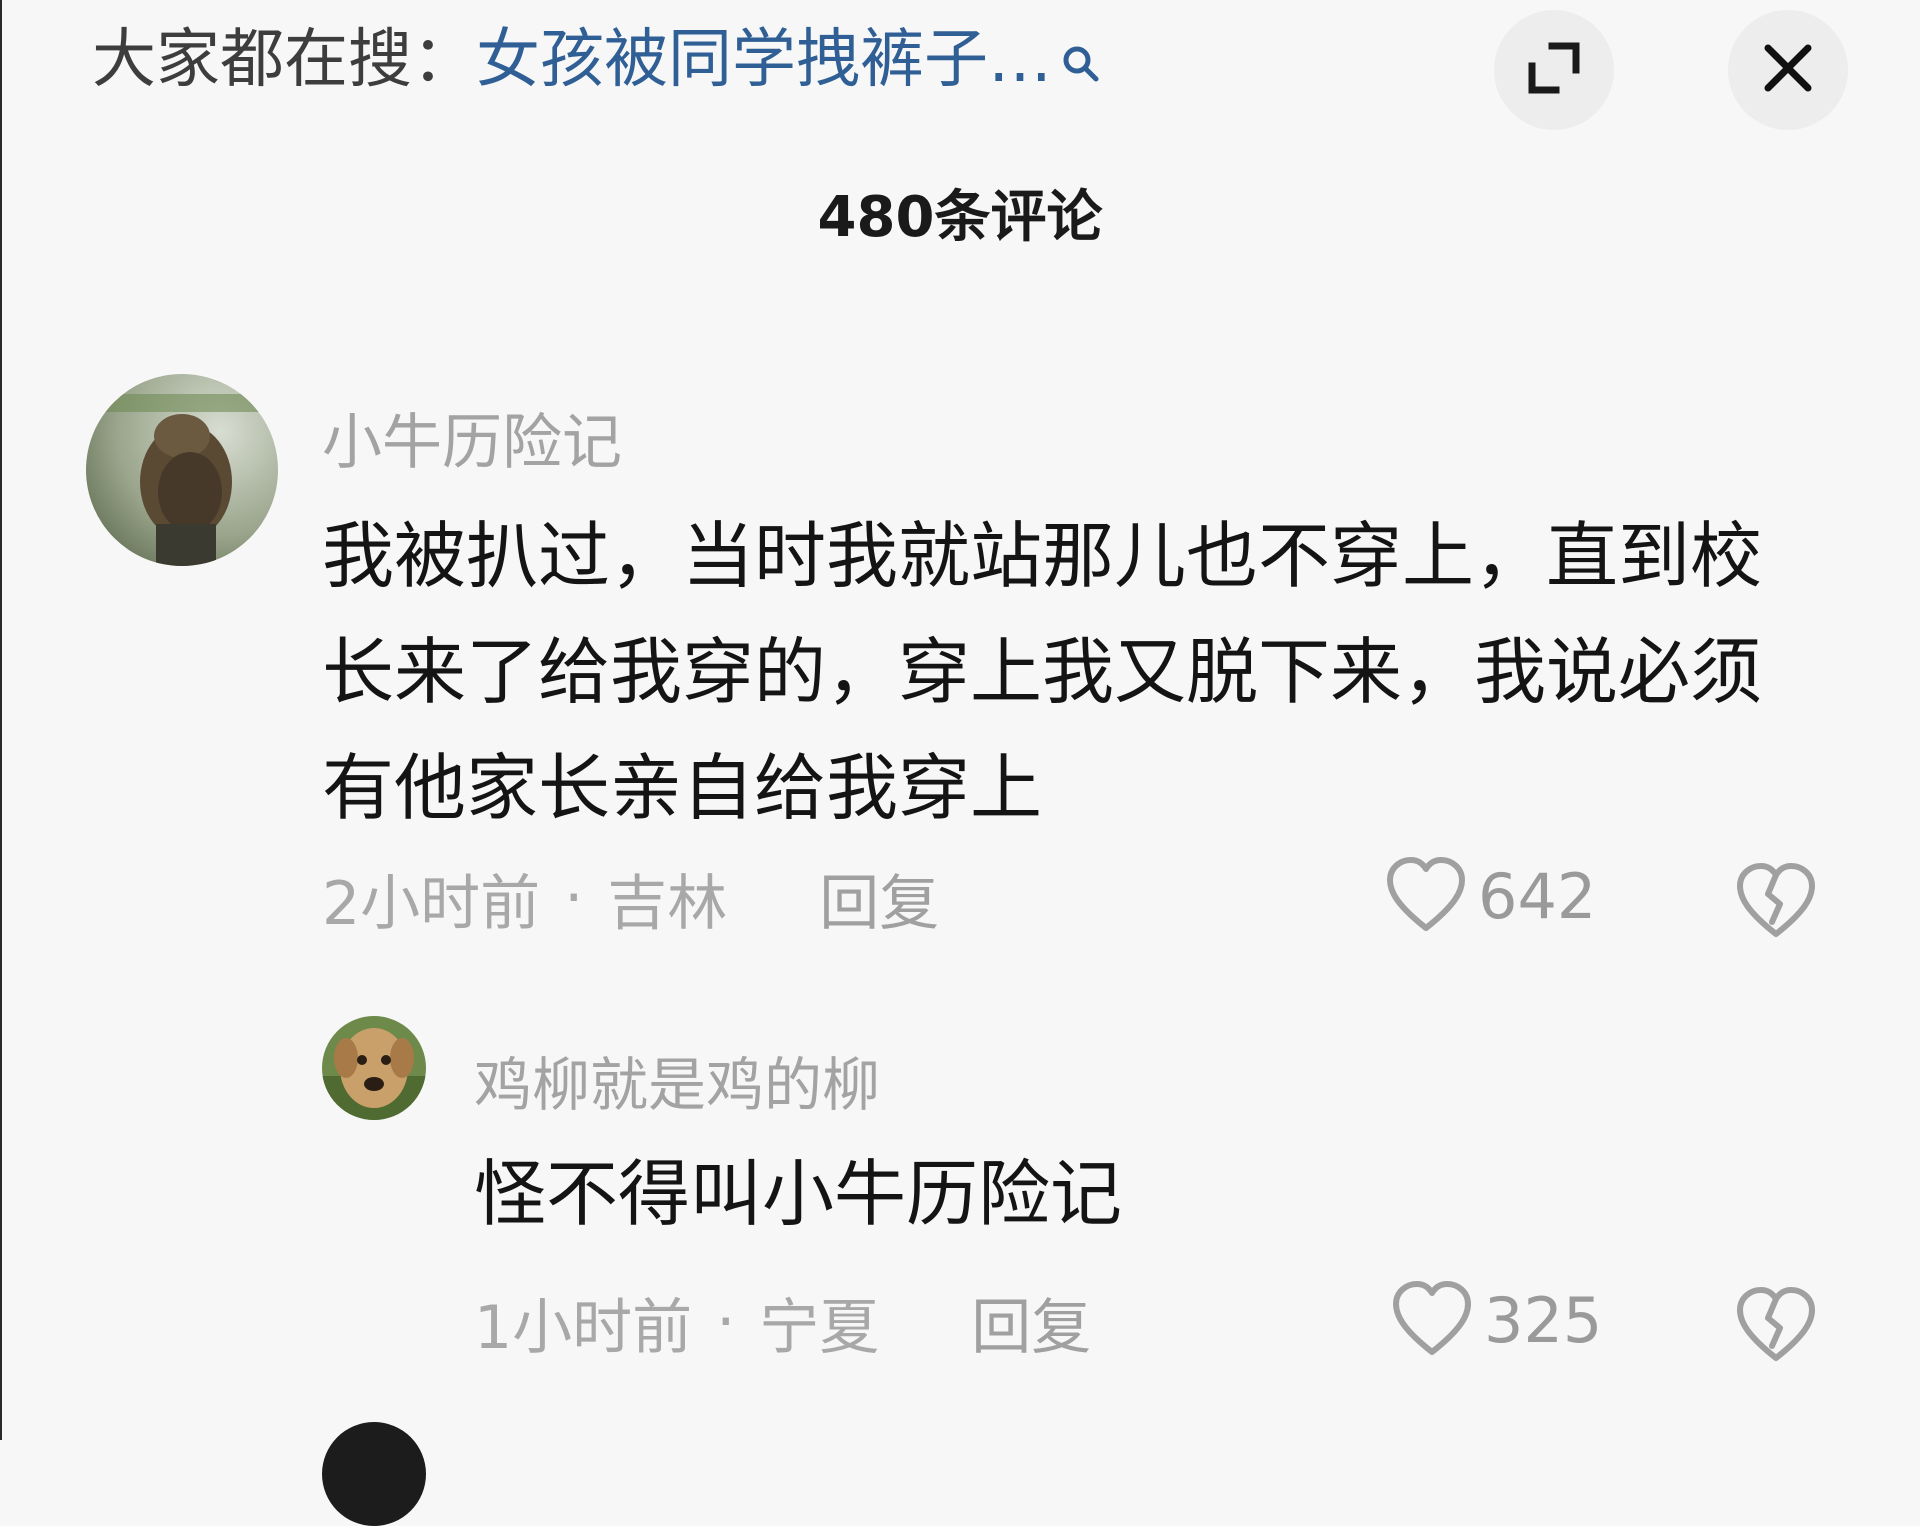  I want to click on comment-count: 480条评论, so click(960, 217).